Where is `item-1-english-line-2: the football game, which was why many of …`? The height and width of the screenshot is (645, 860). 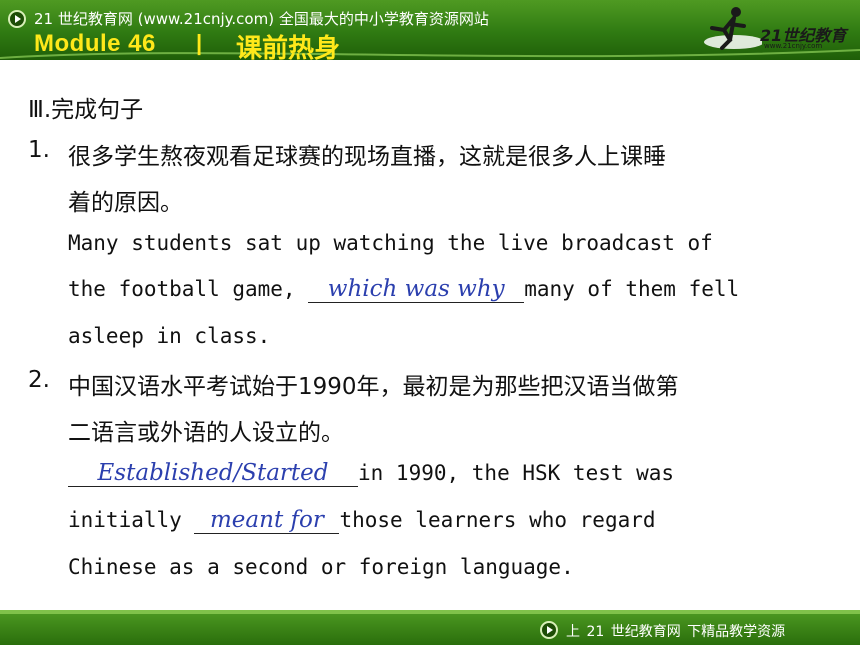 item-1-english-line-2: the football game, which was why many of … is located at coordinates (403, 289).